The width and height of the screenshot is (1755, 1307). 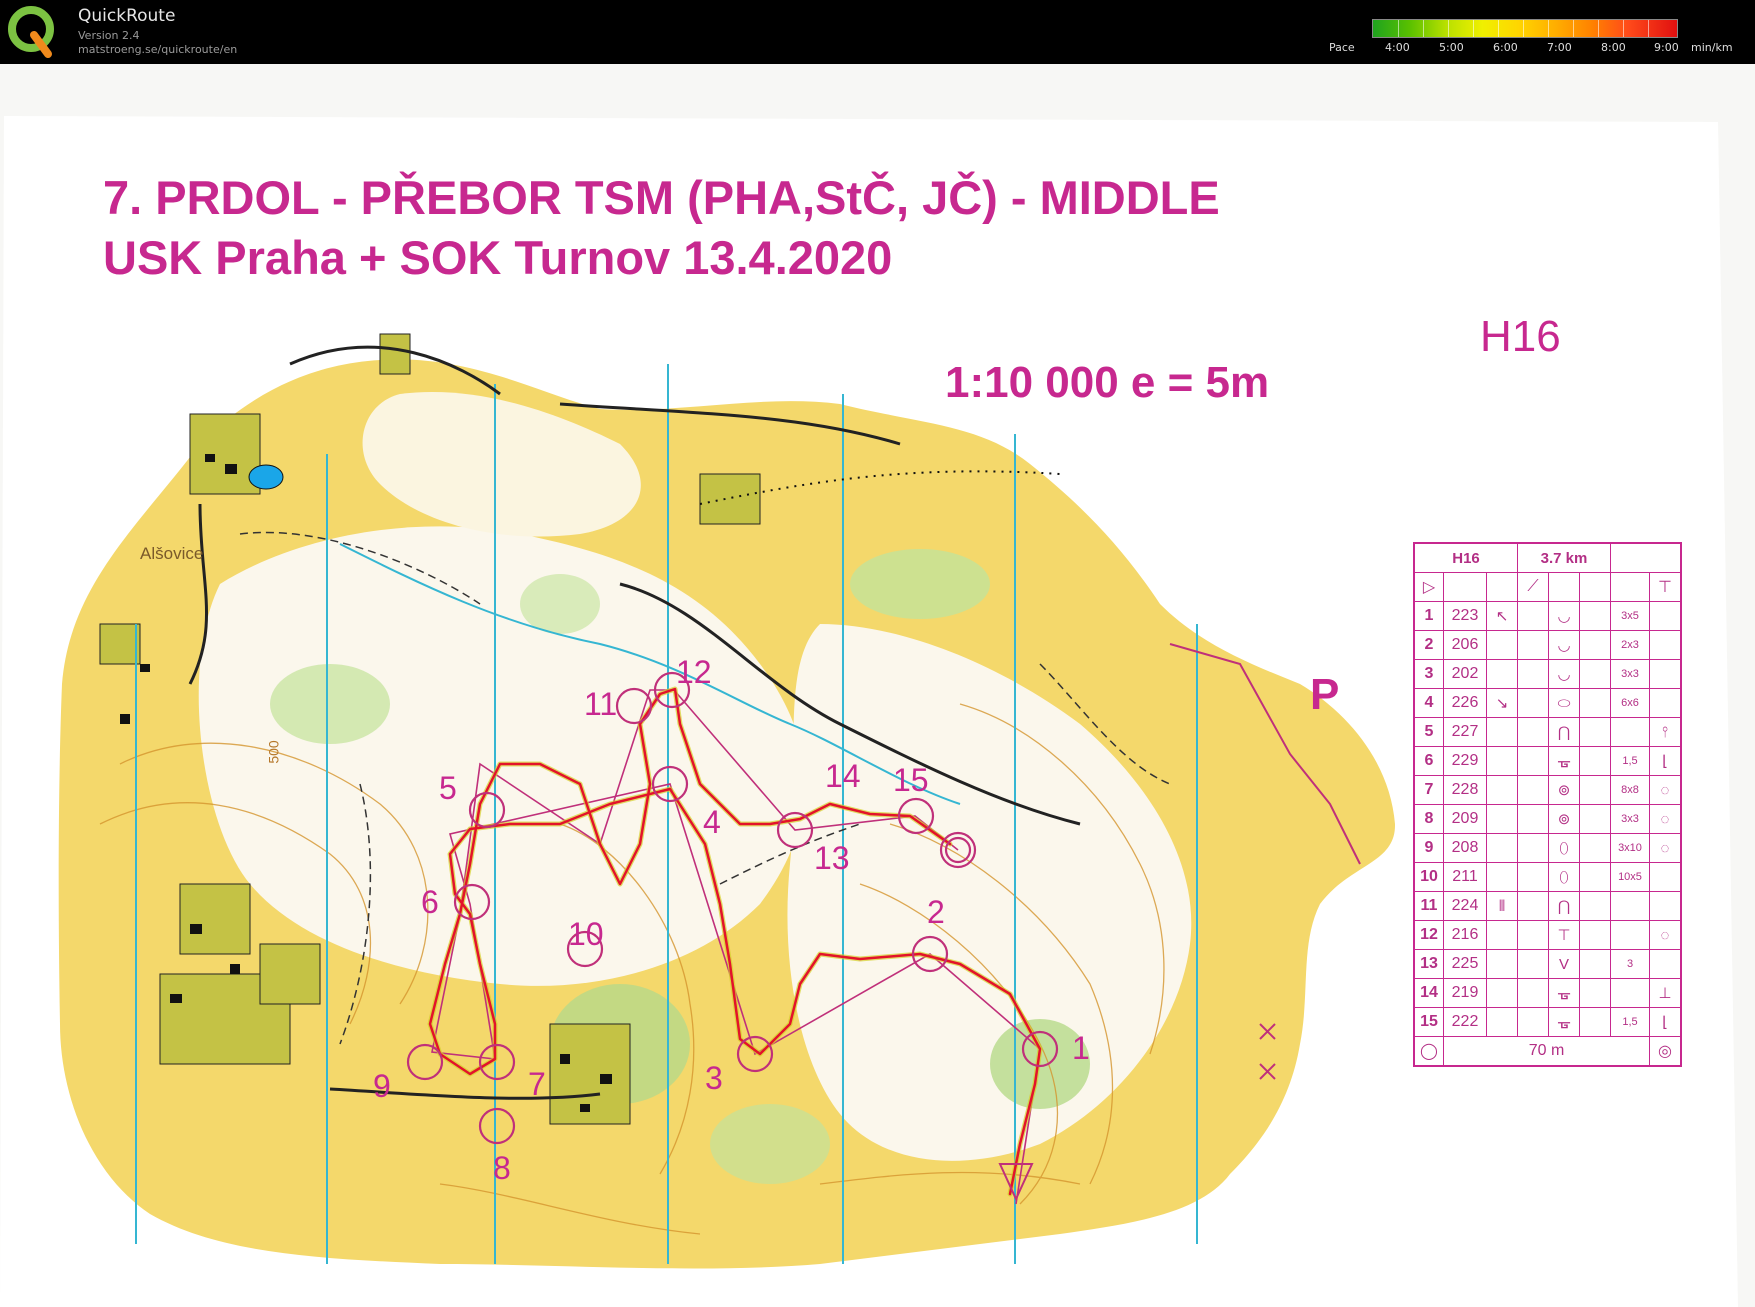 I want to click on control-sequence-number: 11, so click(x=1428, y=906).